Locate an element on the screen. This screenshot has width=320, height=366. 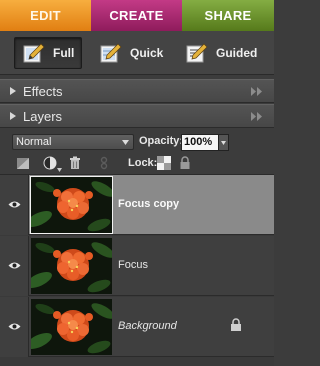
guided-edit-button: Guided is located at coordinates (221, 53).